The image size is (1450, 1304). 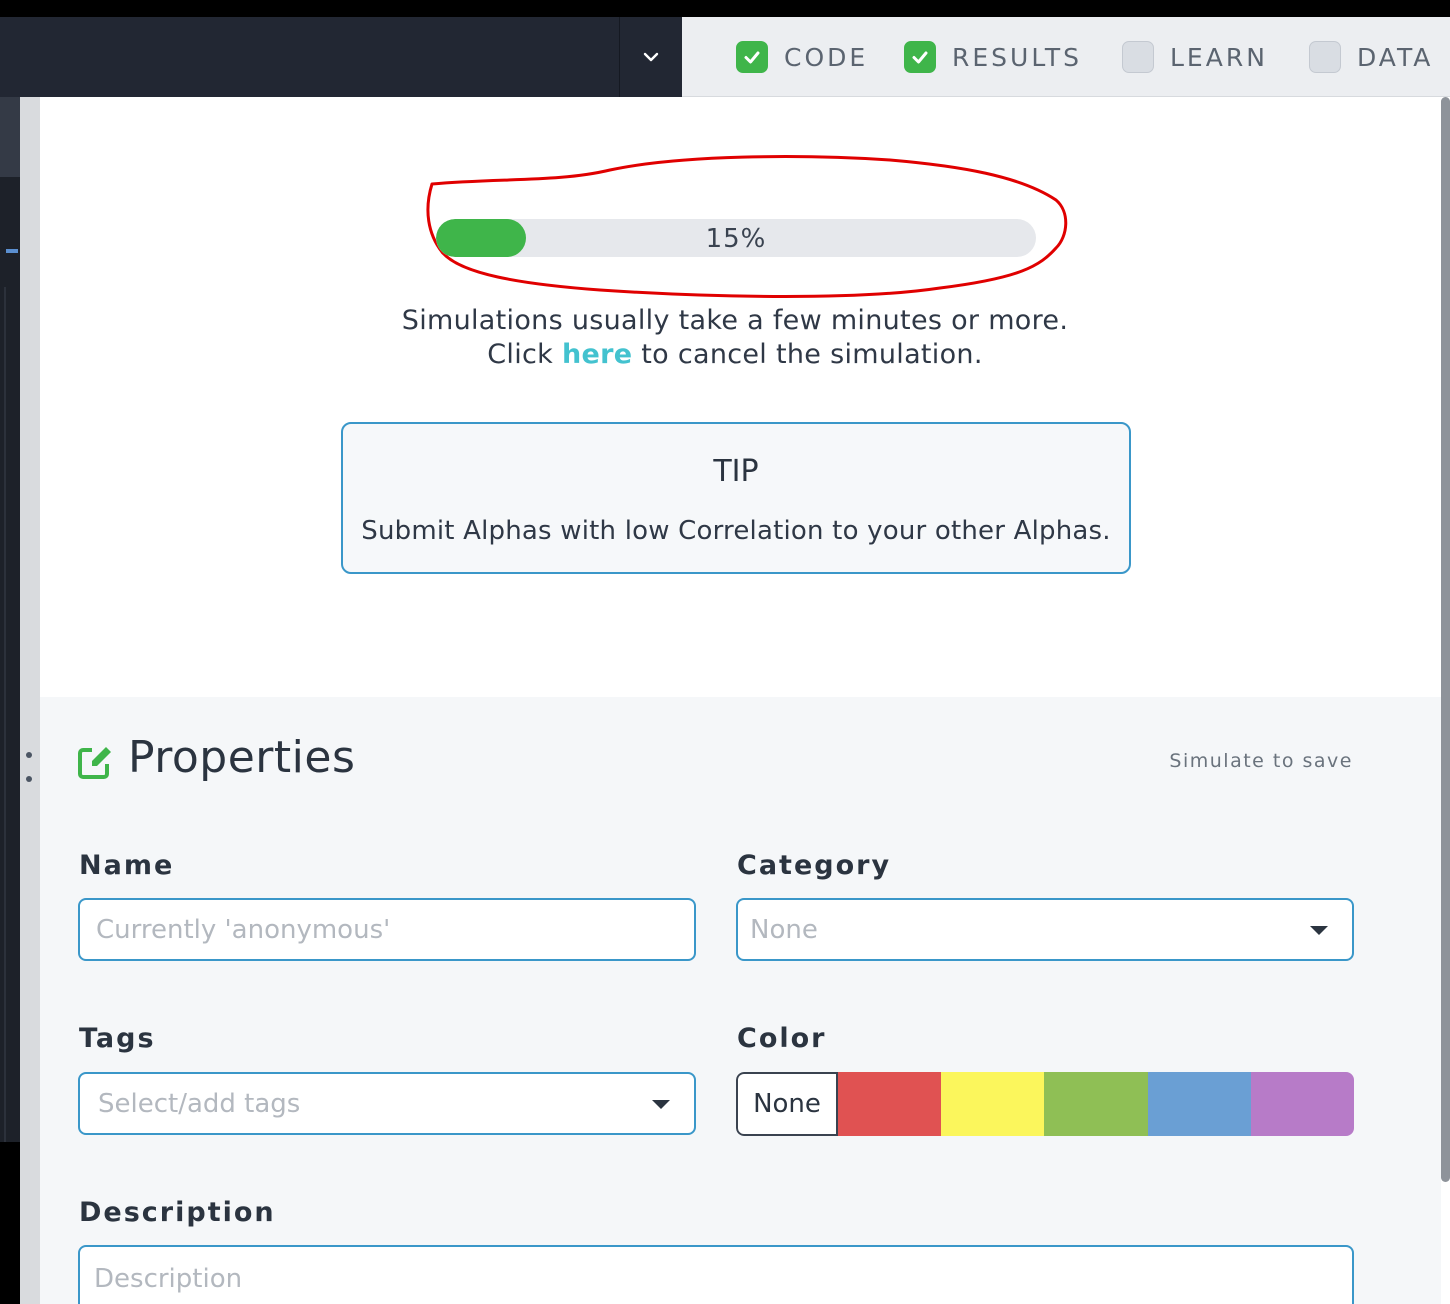 What do you see at coordinates (736, 471) in the screenshot?
I see `tip-title: TIP` at bounding box center [736, 471].